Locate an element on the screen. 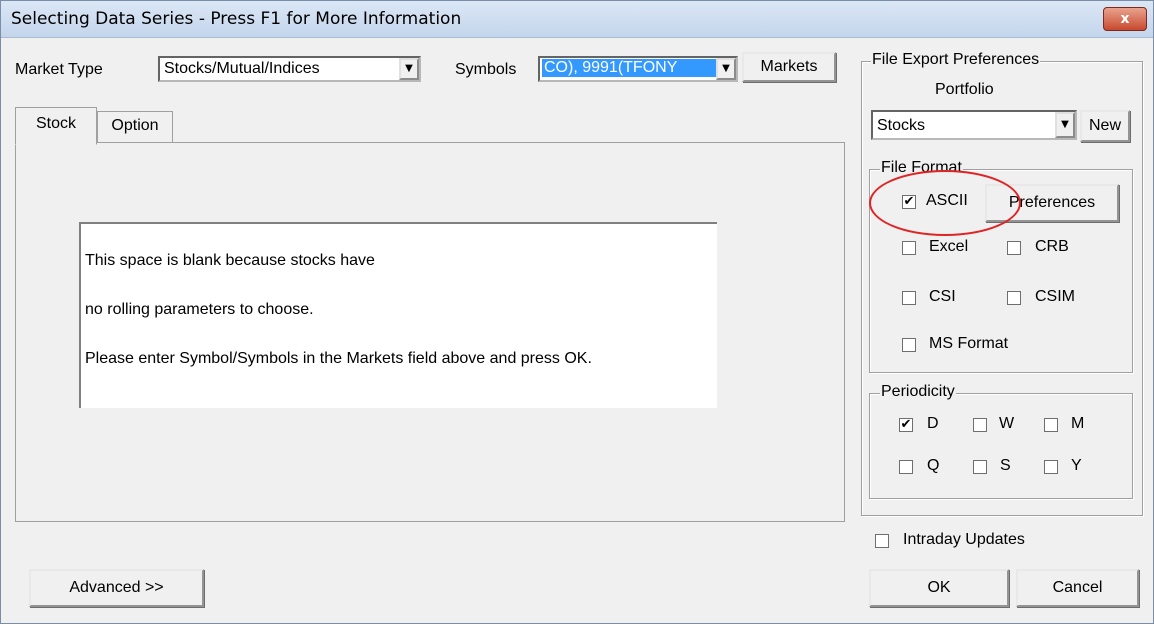  tab-stock-label: Stock is located at coordinates (55, 123).